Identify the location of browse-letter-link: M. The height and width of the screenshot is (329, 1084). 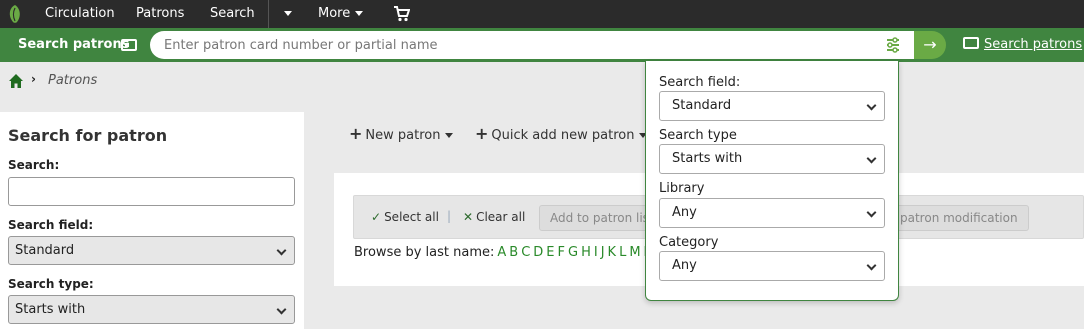
(634, 252).